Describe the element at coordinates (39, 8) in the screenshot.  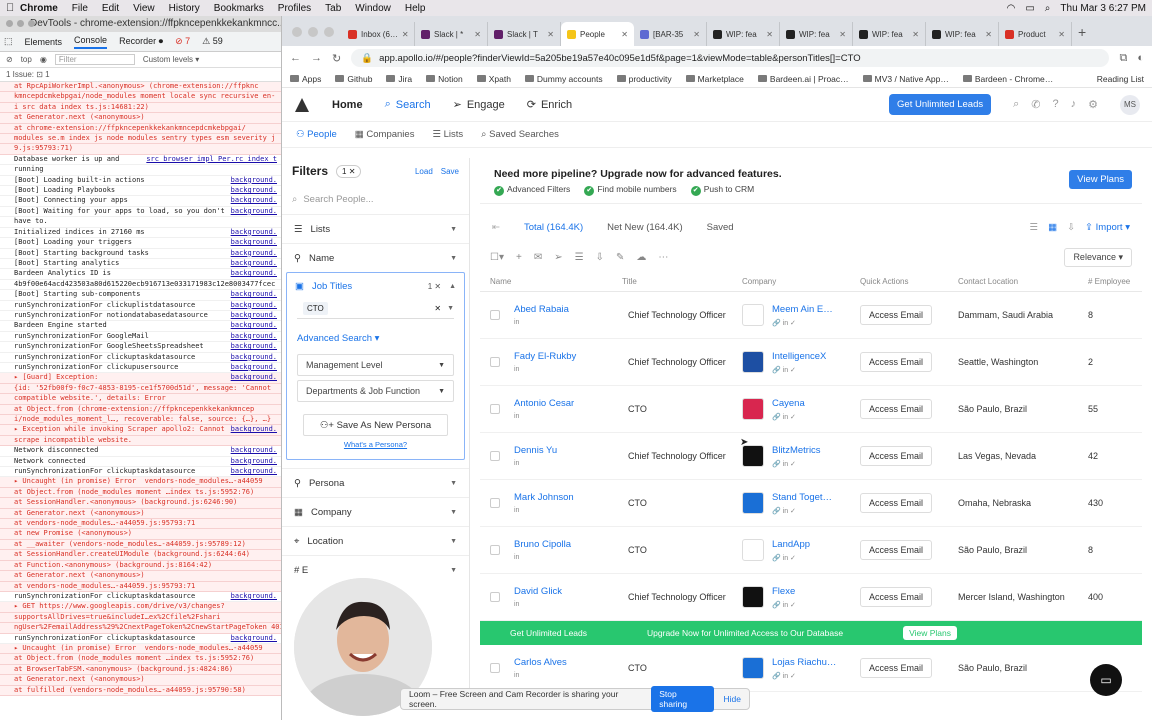
I see `menu-app-name: Chrome` at that location.